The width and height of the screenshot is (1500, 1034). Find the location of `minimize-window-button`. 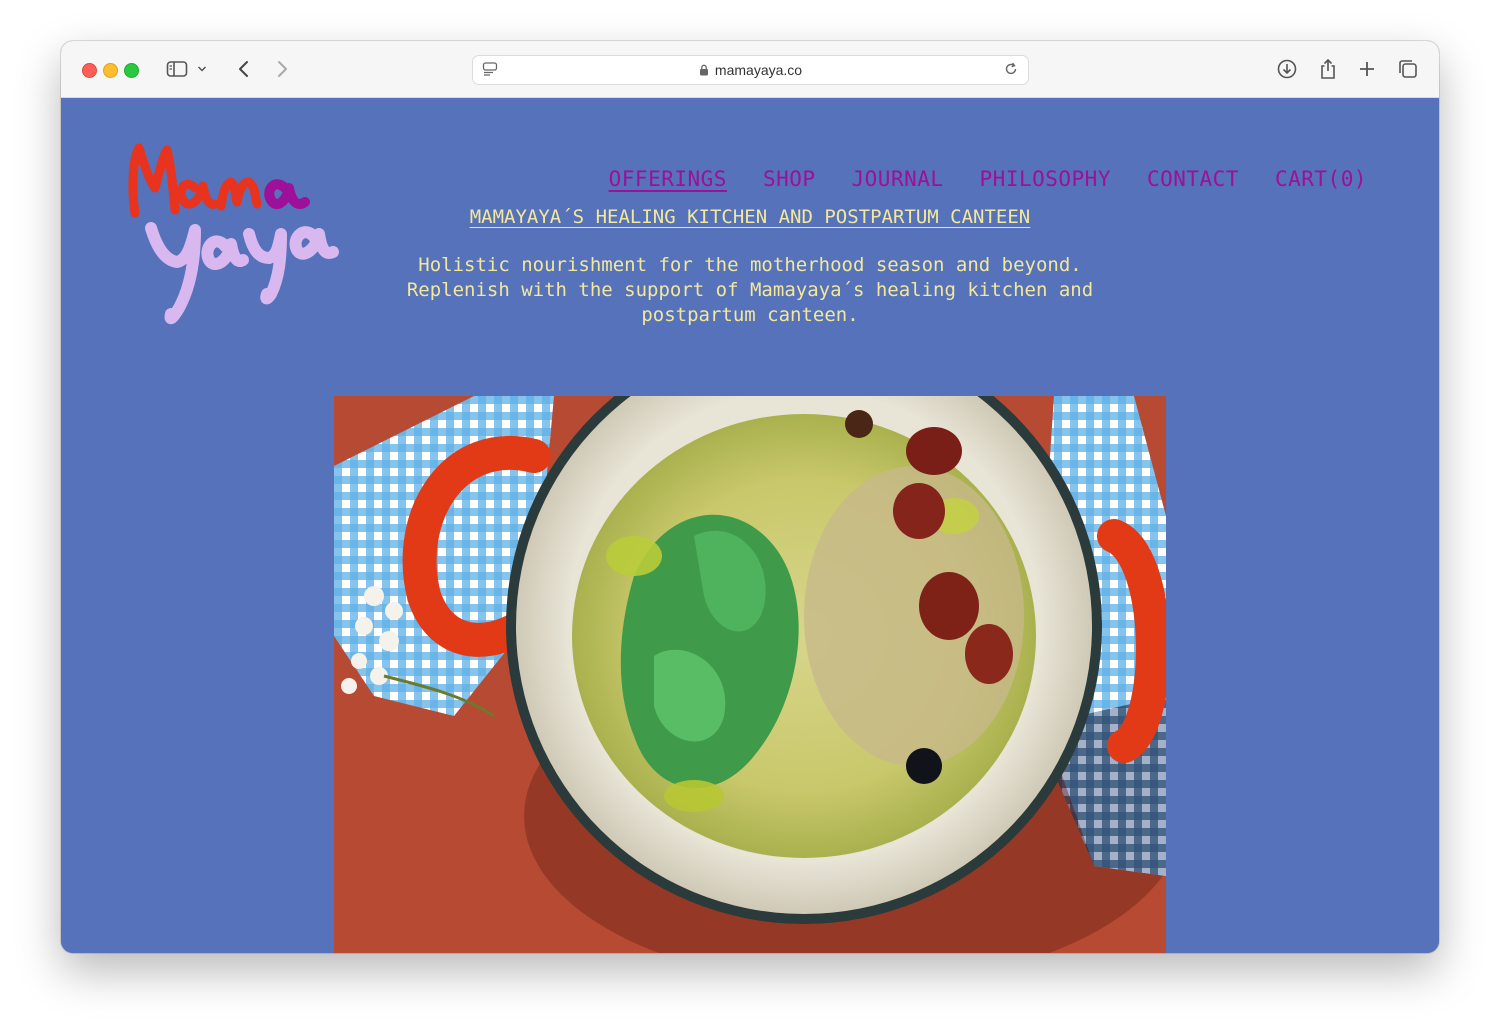

minimize-window-button is located at coordinates (110, 70).